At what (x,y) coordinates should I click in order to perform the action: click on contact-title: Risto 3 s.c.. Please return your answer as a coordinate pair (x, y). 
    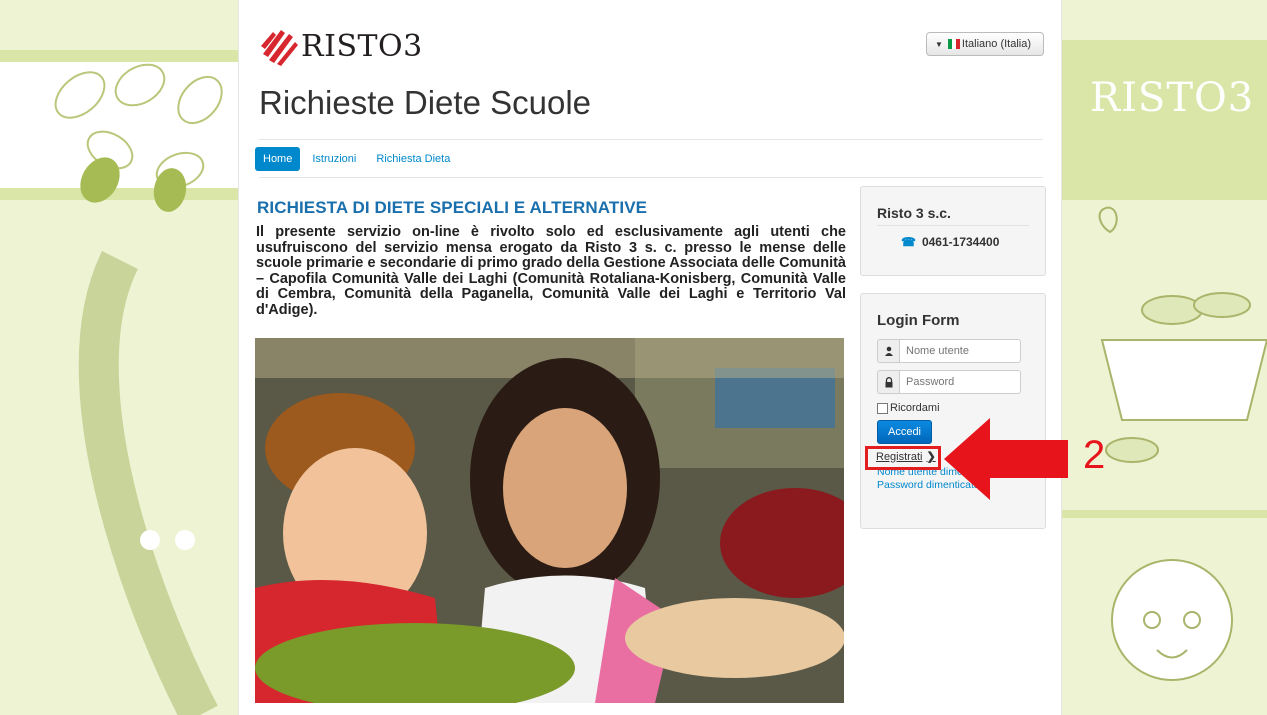
    Looking at the image, I should click on (914, 213).